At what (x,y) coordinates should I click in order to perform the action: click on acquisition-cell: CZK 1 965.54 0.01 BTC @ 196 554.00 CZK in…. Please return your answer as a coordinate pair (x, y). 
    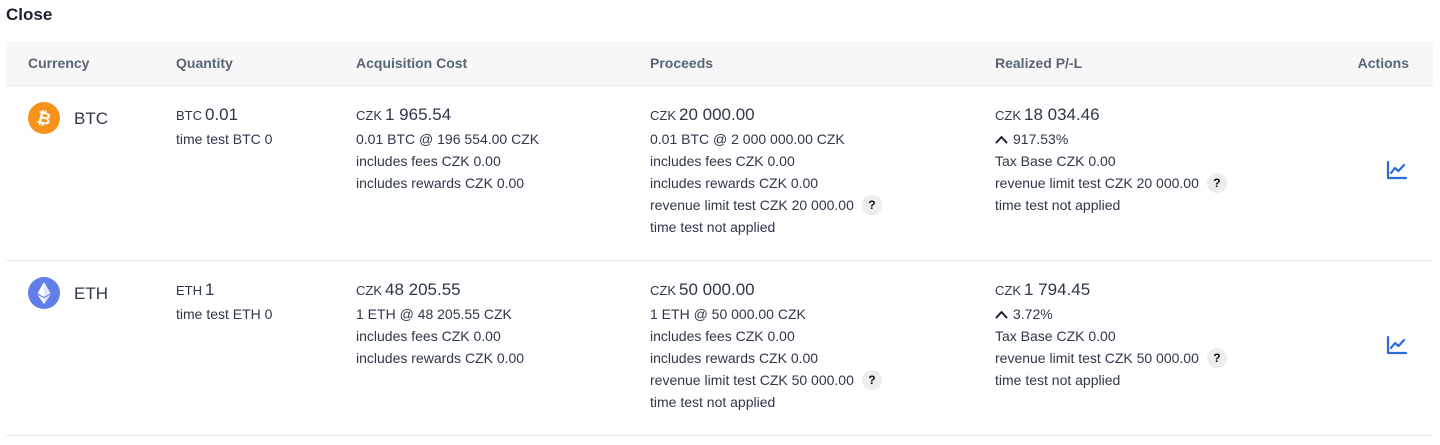
    Looking at the image, I should click on (447, 149).